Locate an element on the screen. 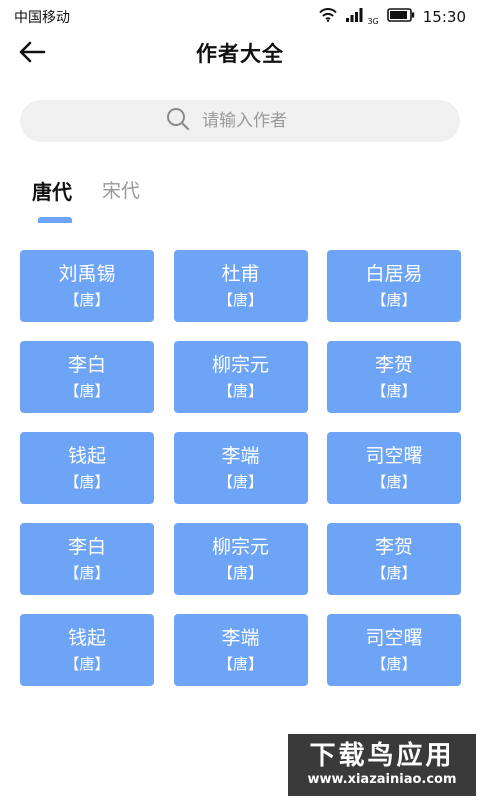 The height and width of the screenshot is (800, 480). page-title: 作者大全 is located at coordinates (240, 54).